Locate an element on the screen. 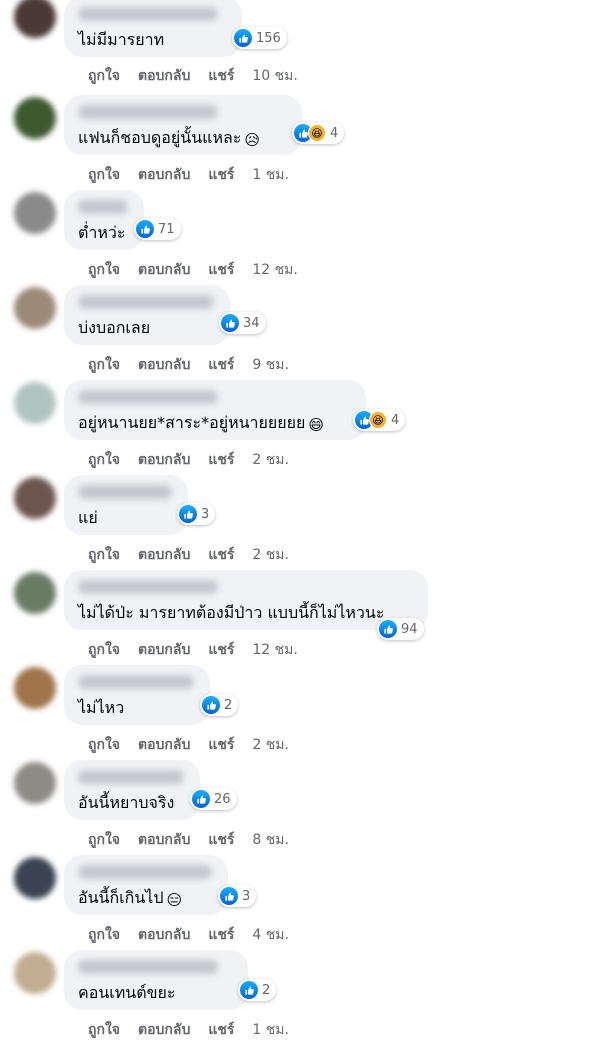 Image resolution: width=600 pixels, height=1046 pixels. comment-actions: ถูกใจ ตอบกลับ แชร์ 12 ชม. is located at coordinates (193, 270).